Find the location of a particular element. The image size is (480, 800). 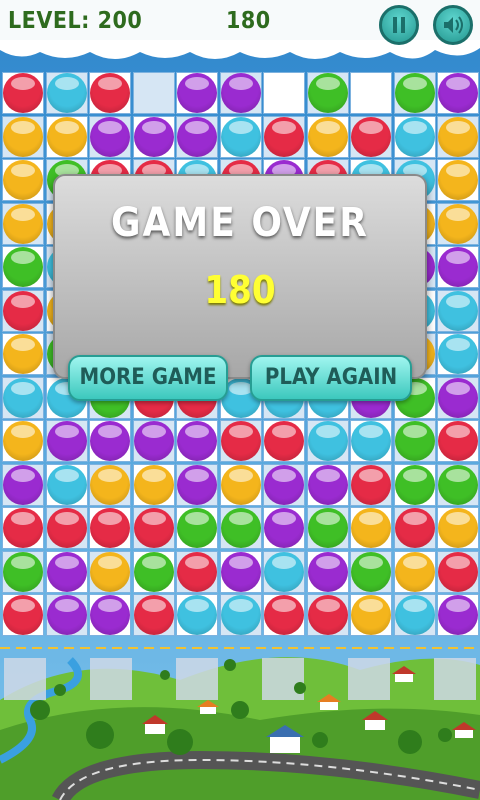

speaker-icon is located at coordinates (453, 25).